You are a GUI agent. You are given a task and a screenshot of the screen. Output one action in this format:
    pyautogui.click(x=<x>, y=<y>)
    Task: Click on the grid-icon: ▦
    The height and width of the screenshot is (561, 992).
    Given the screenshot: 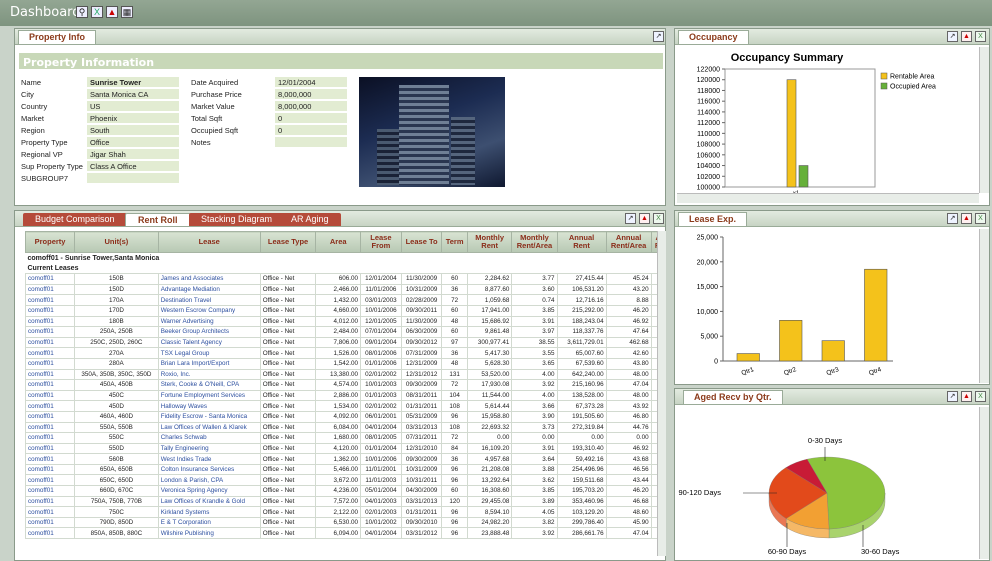 What is the action you would take?
    pyautogui.click(x=127, y=12)
    